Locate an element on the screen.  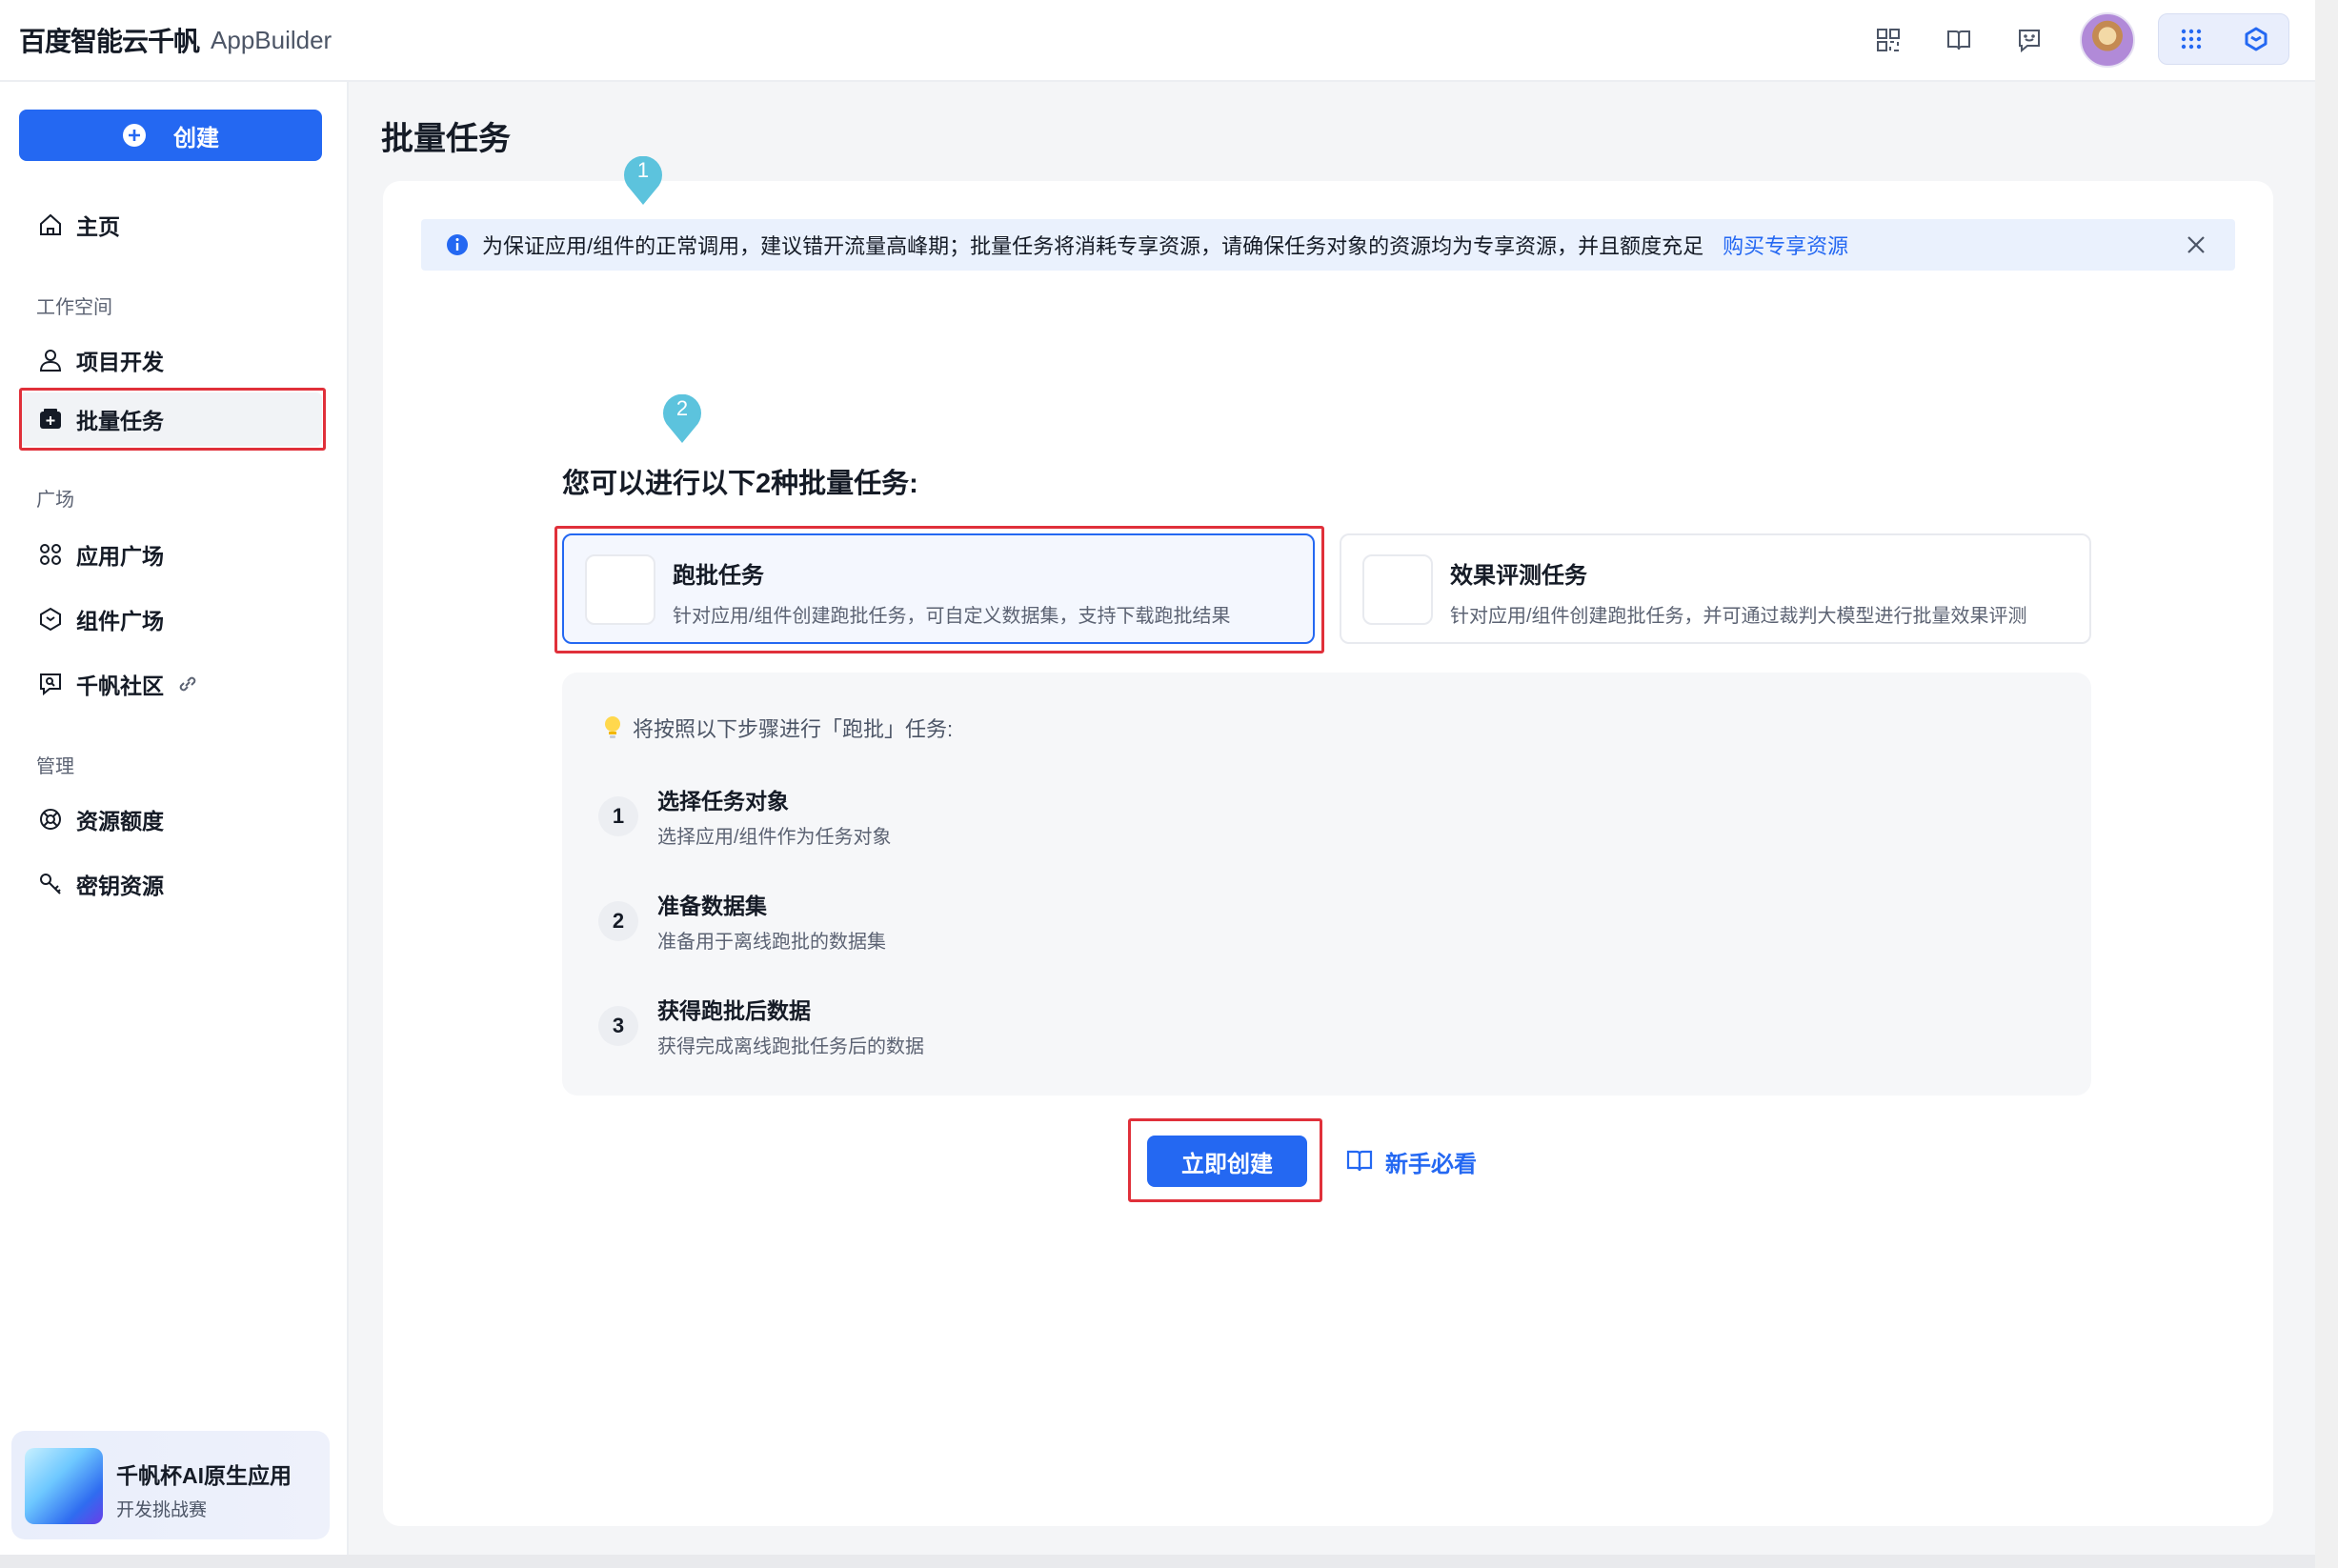
promo-banner: 千帆杯AI原生应用 开发挑战赛 is located at coordinates (171, 1485).